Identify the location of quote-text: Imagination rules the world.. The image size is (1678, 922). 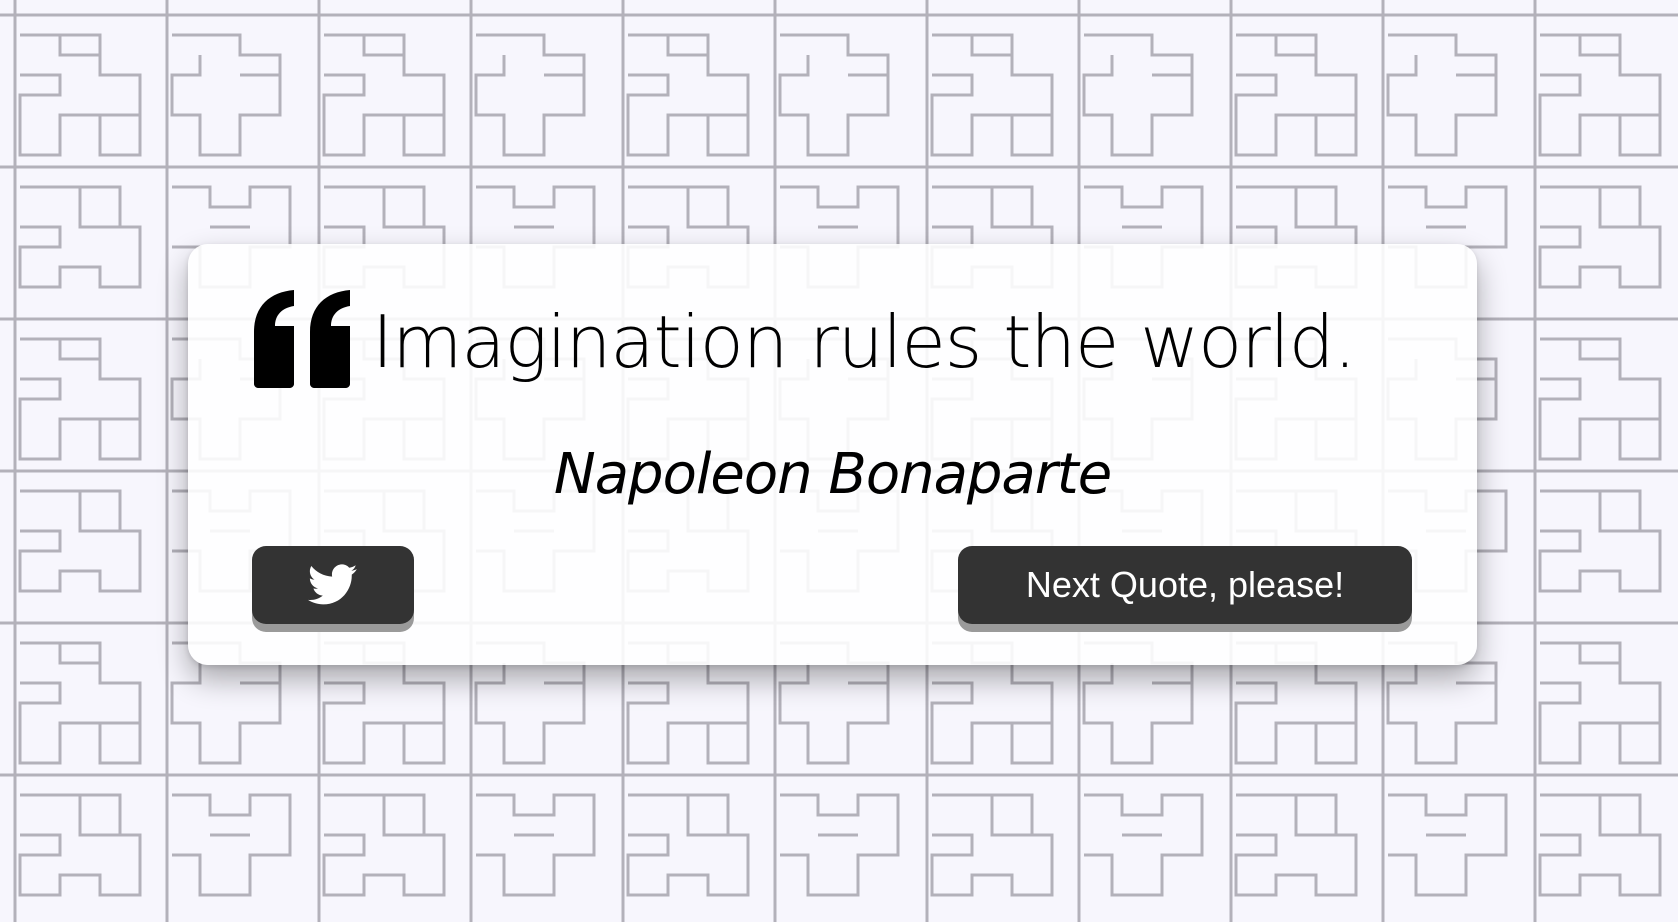
(864, 342).